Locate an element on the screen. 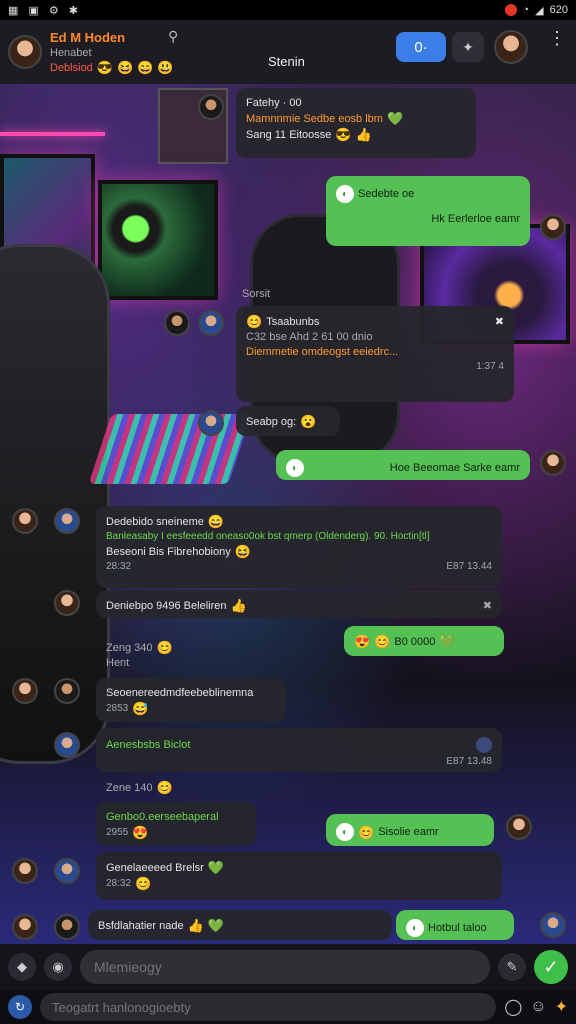 This screenshot has height=1024, width=576. emoji-icon: 😅 is located at coordinates (140, 708).